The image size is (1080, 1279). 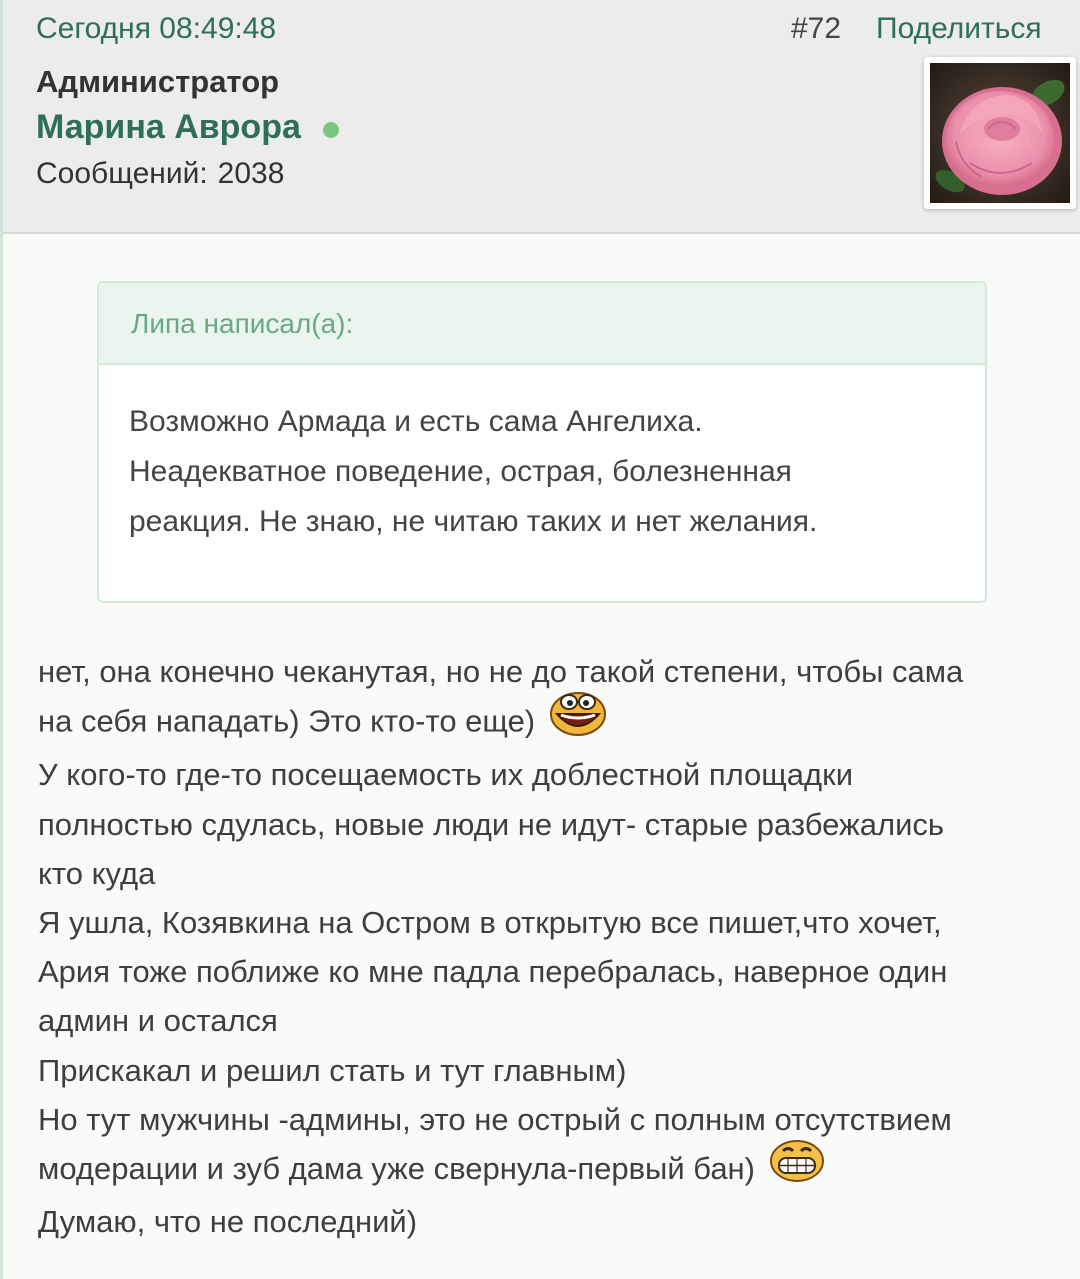 I want to click on message-line: Прискакал и решил стать и тут главным), so click(x=543, y=1070).